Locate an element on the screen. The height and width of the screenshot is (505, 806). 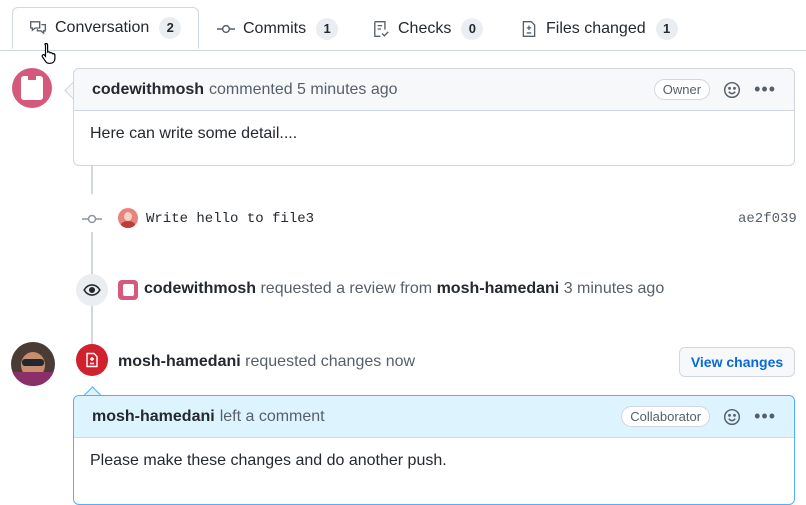
tab-commits: Commits 1 is located at coordinates (278, 29).